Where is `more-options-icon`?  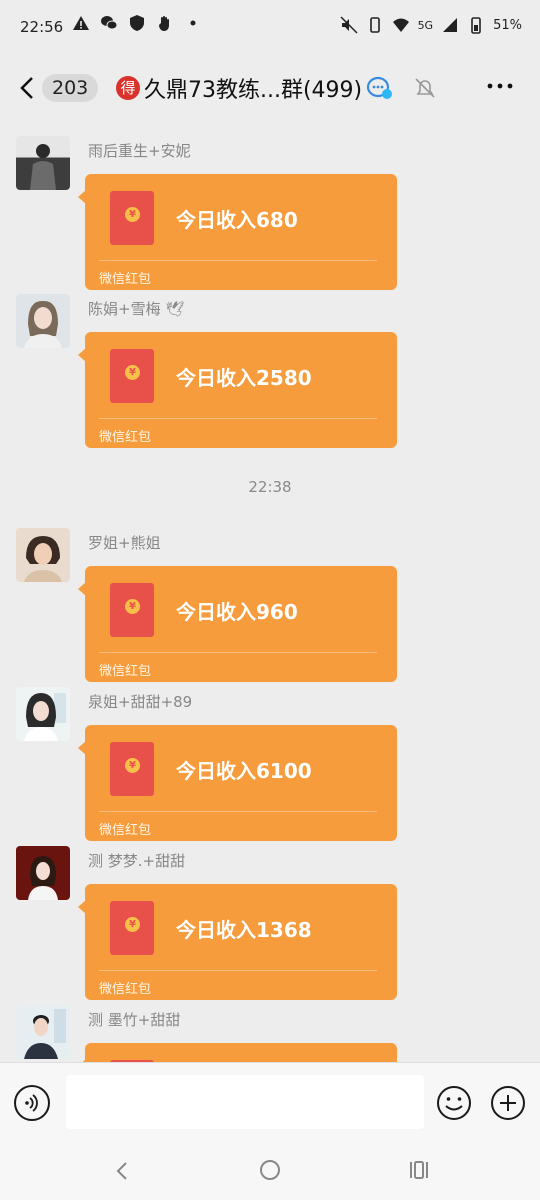 more-options-icon is located at coordinates (500, 86).